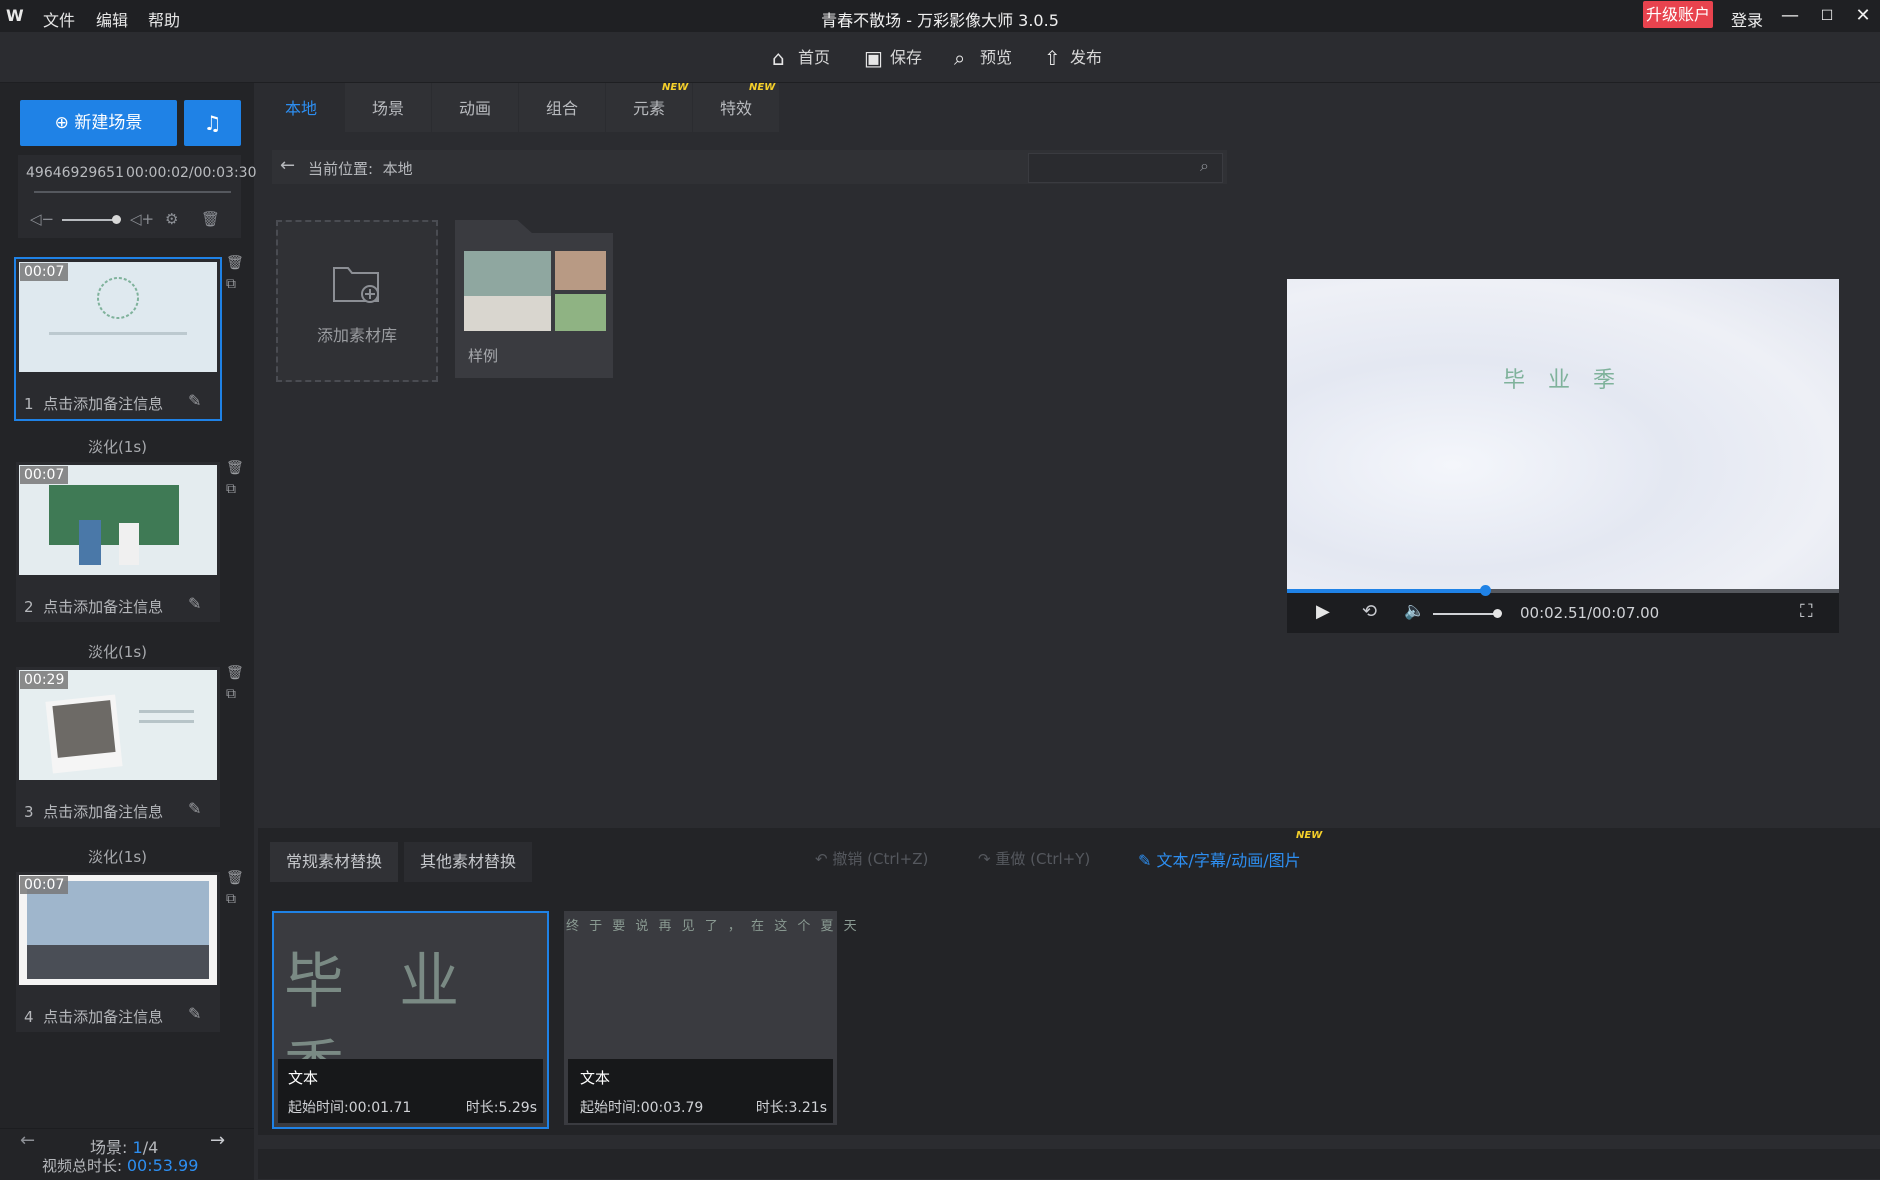 The image size is (1880, 1180). Describe the element at coordinates (356, 335) in the screenshot. I see `add-library-label: 添加素材库` at that location.